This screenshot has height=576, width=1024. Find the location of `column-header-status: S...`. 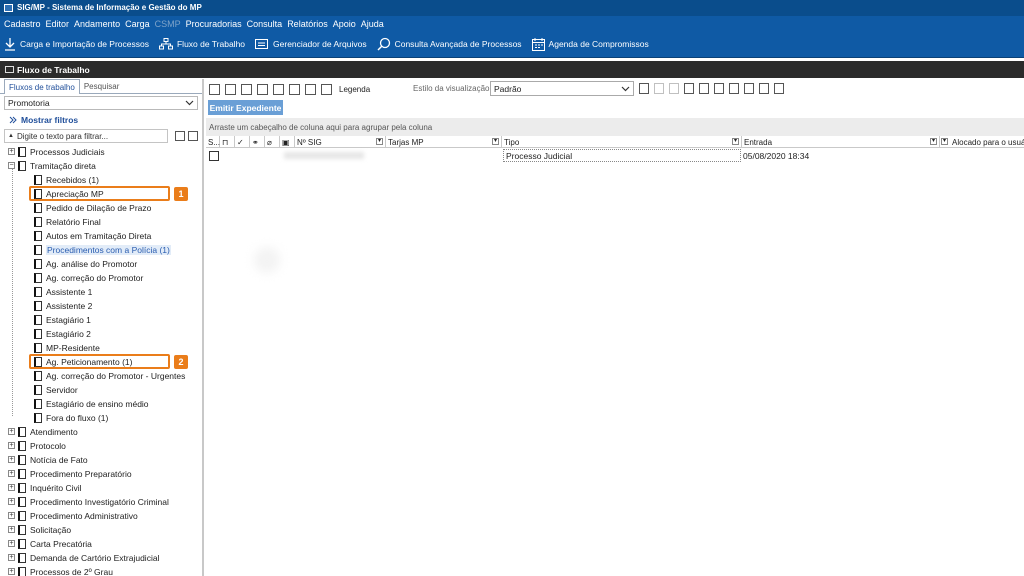

column-header-status: S... is located at coordinates (213, 142).